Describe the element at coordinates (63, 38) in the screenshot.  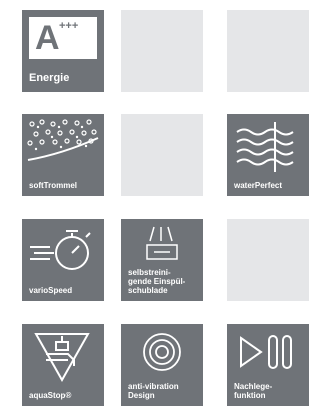
I see `energy-label-icon: A +++` at that location.